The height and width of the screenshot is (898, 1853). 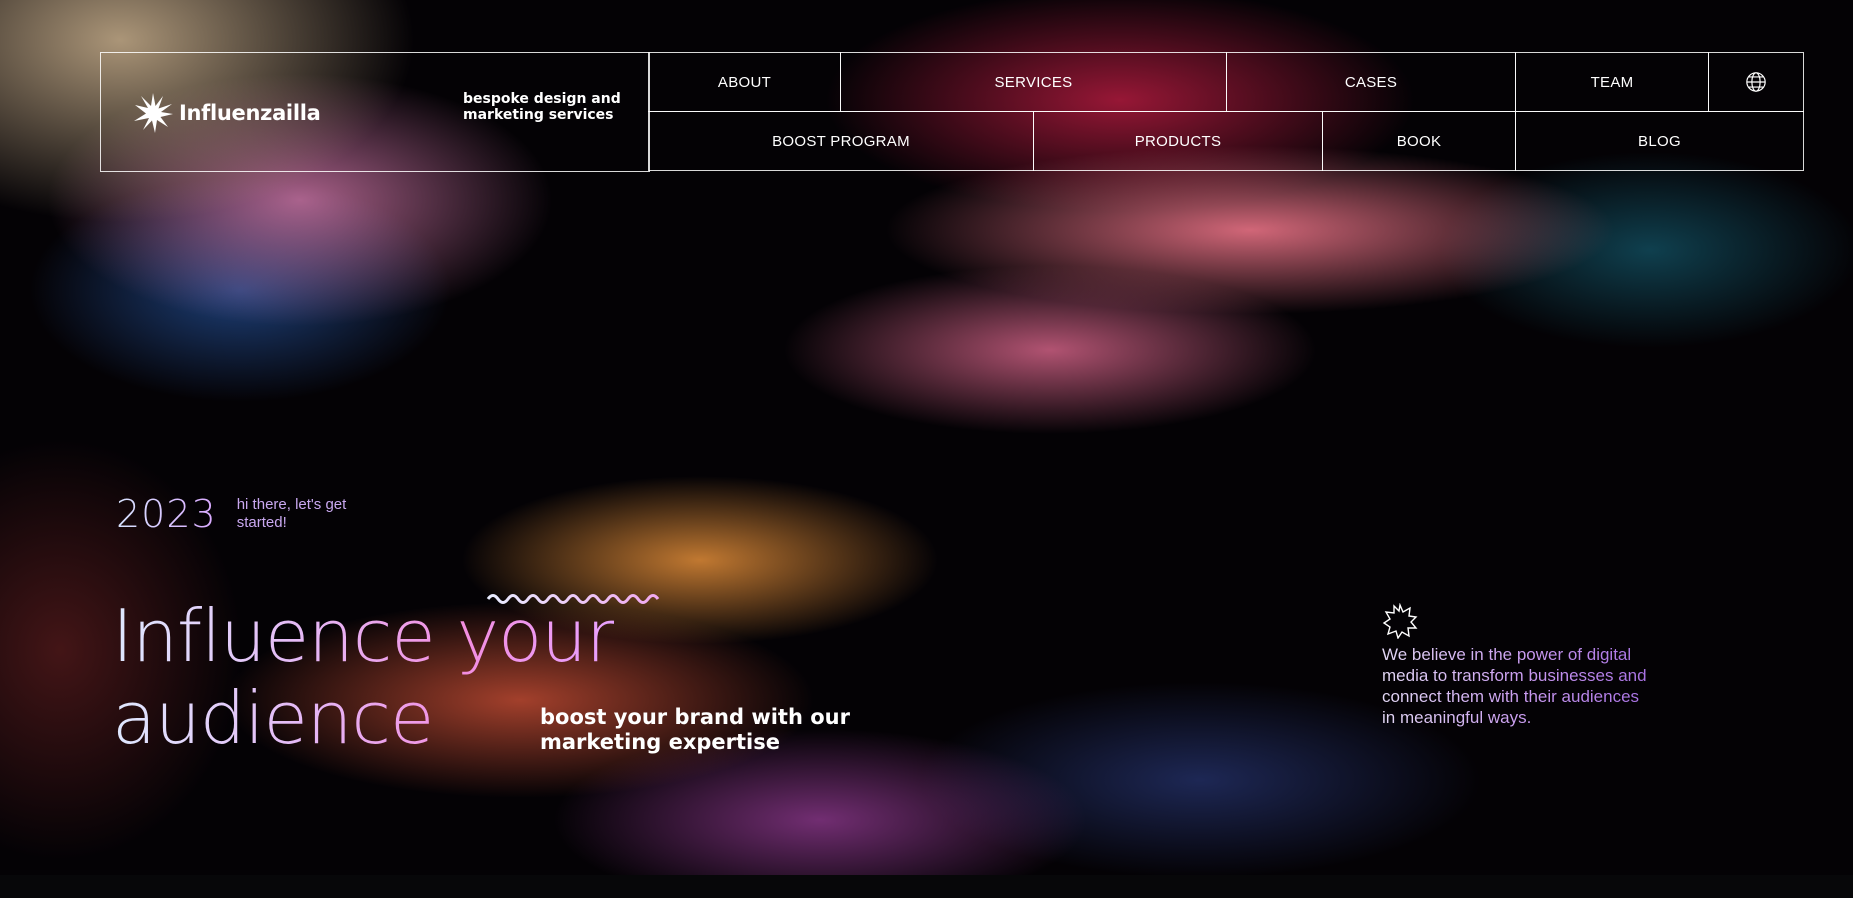 What do you see at coordinates (250, 113) in the screenshot?
I see `brand-name: Influenzailla` at bounding box center [250, 113].